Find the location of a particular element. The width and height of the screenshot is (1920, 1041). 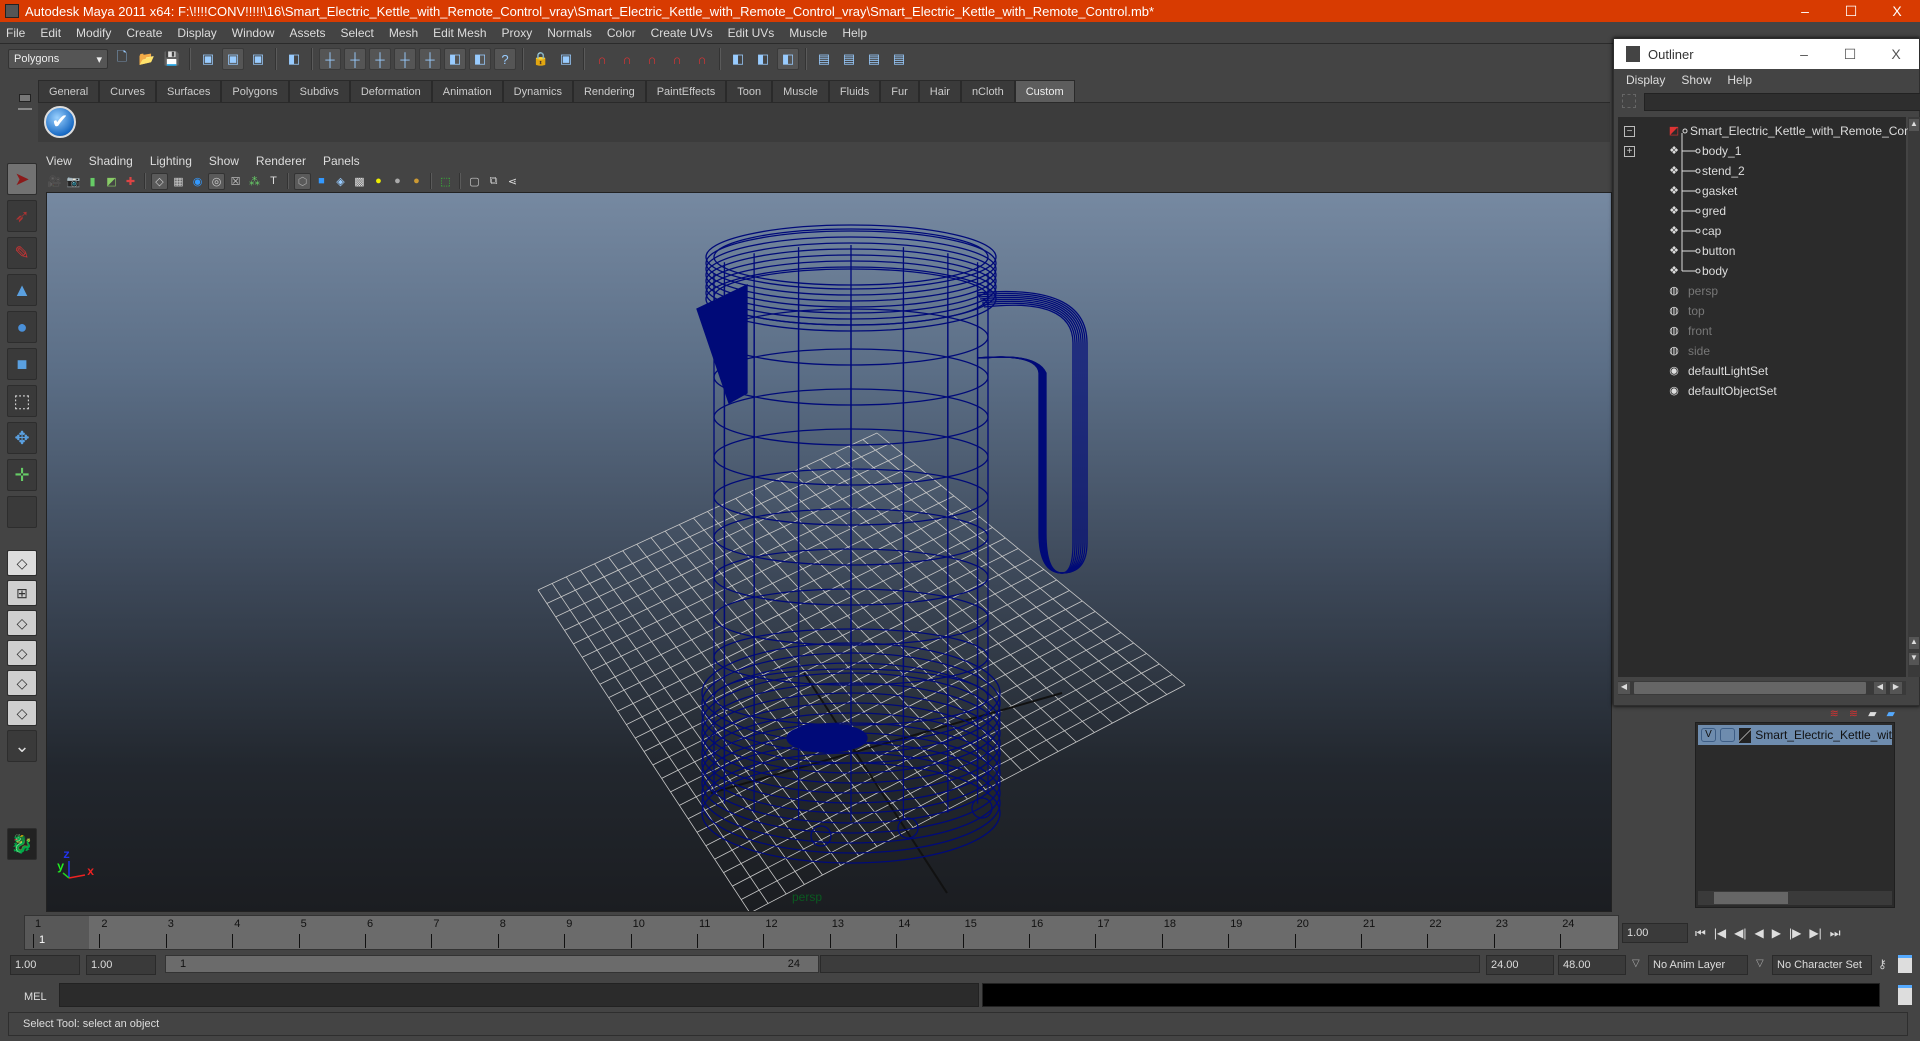

command-input is located at coordinates (519, 995).